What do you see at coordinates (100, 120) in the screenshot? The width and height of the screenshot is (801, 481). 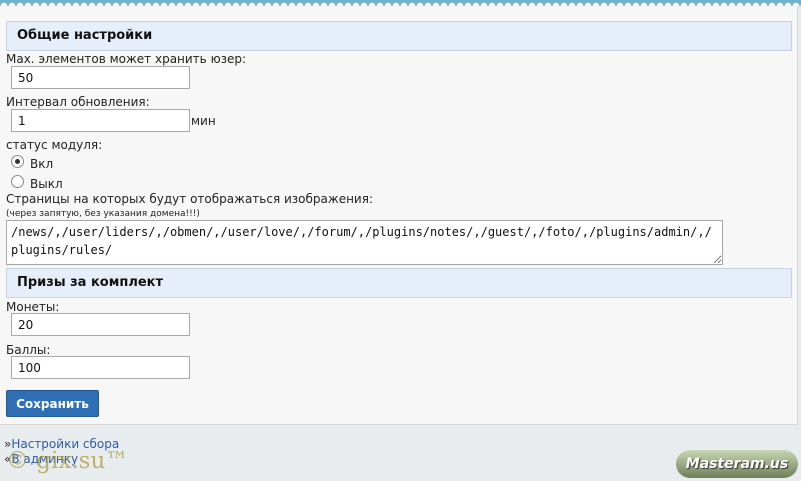 I see `interval-input` at bounding box center [100, 120].